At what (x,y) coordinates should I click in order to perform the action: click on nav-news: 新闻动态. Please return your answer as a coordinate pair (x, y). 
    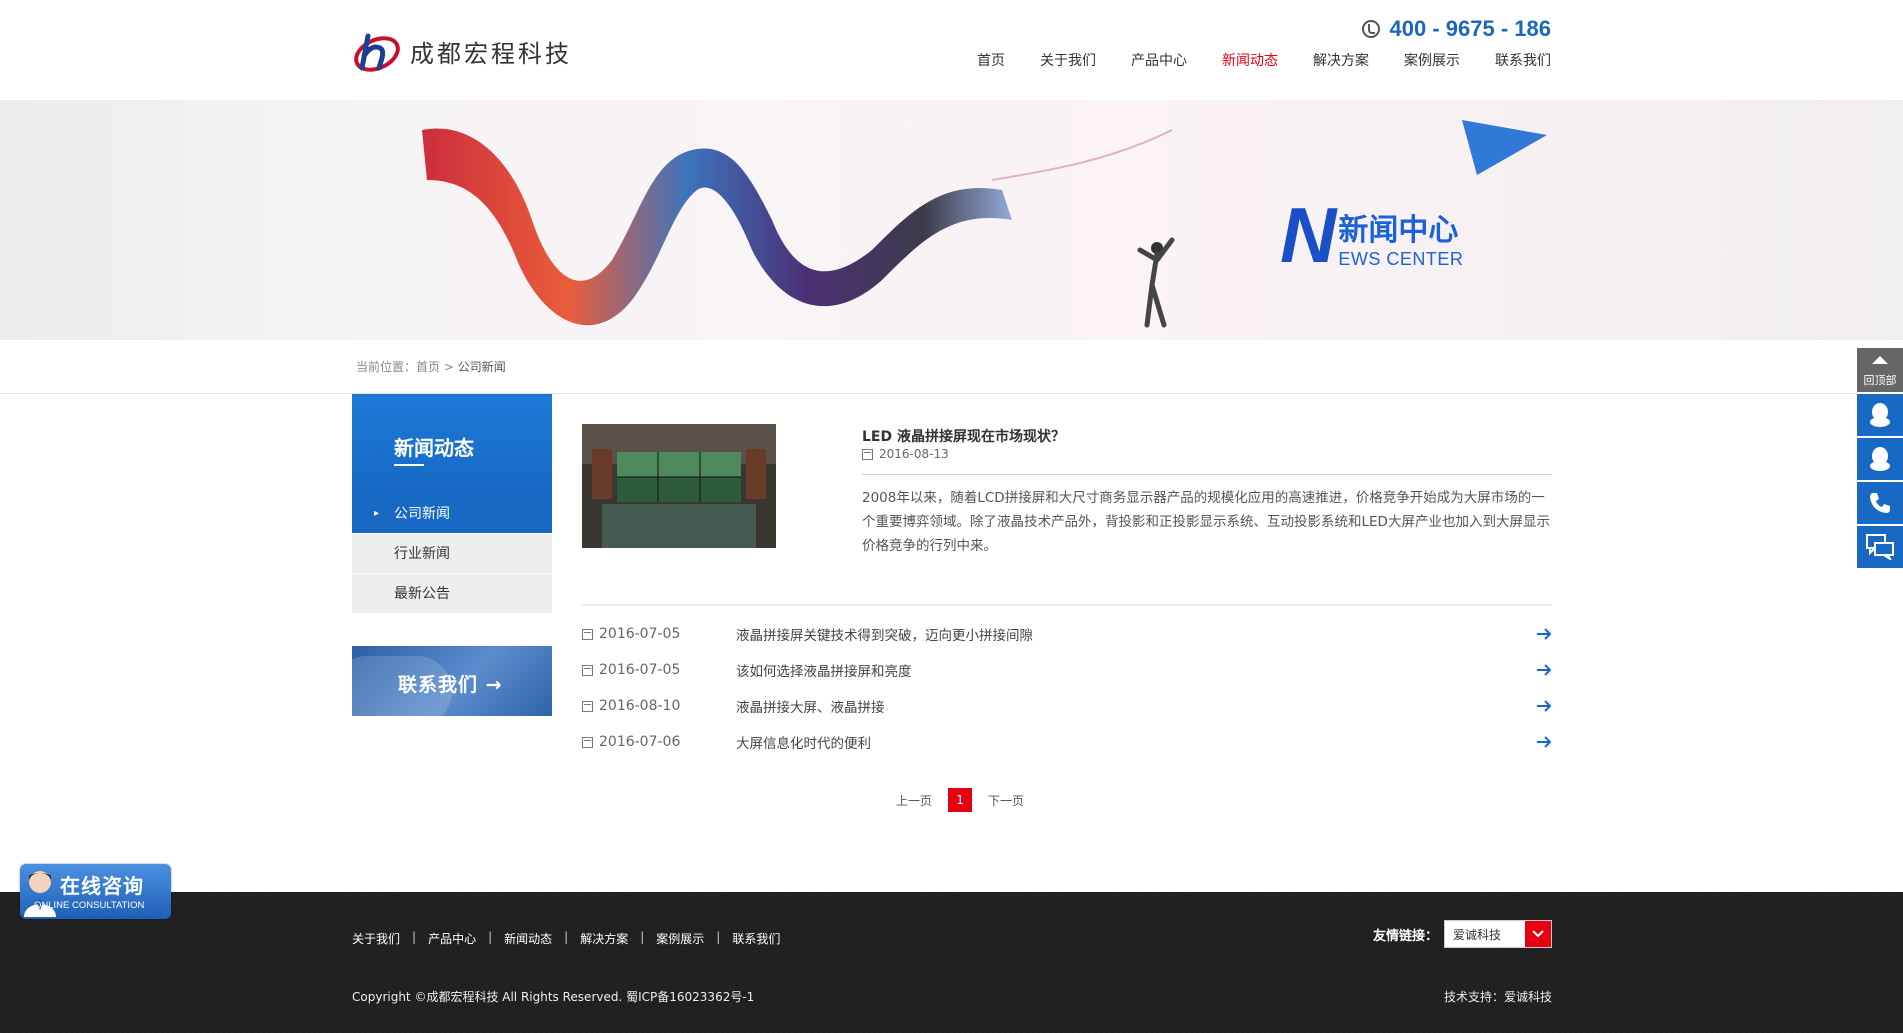
    Looking at the image, I should click on (1250, 60).